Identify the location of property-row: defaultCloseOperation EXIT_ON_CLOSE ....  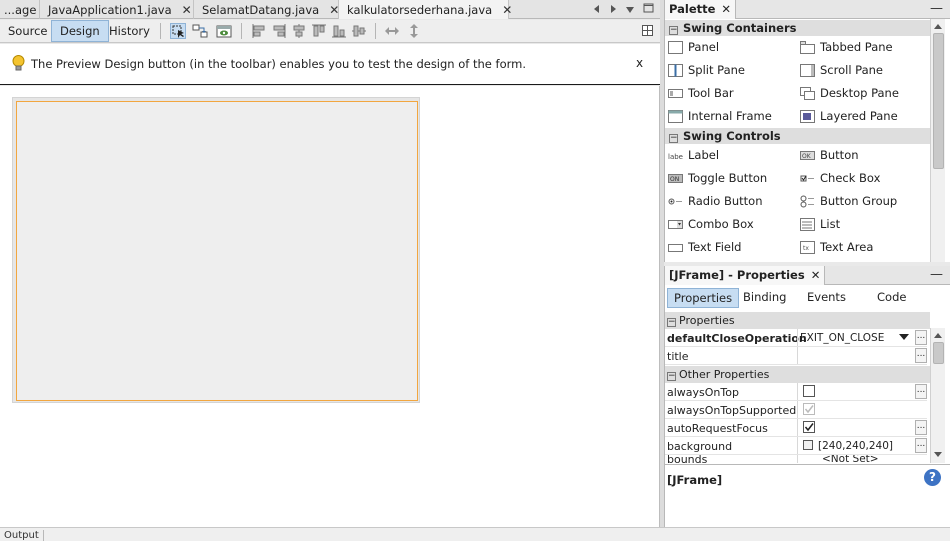
(796, 338).